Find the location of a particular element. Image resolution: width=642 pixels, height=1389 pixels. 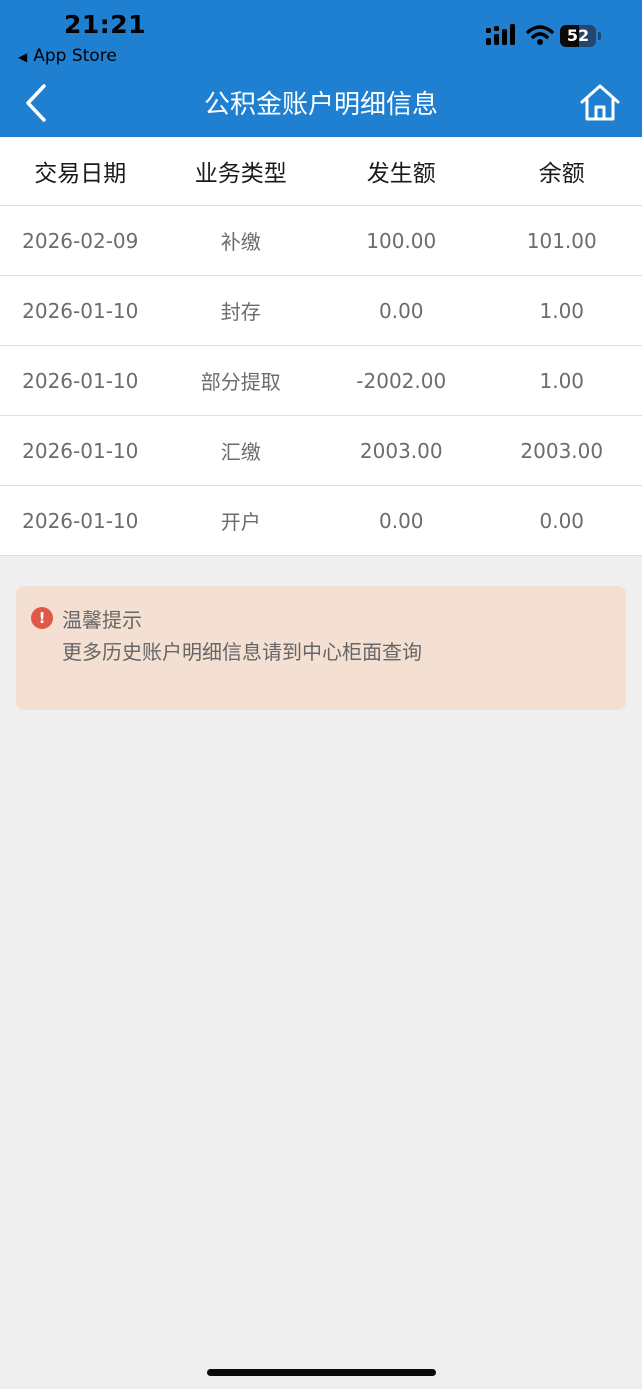

table-row: 2026-02-09 补缴 100.00 101.00 is located at coordinates (321, 241).